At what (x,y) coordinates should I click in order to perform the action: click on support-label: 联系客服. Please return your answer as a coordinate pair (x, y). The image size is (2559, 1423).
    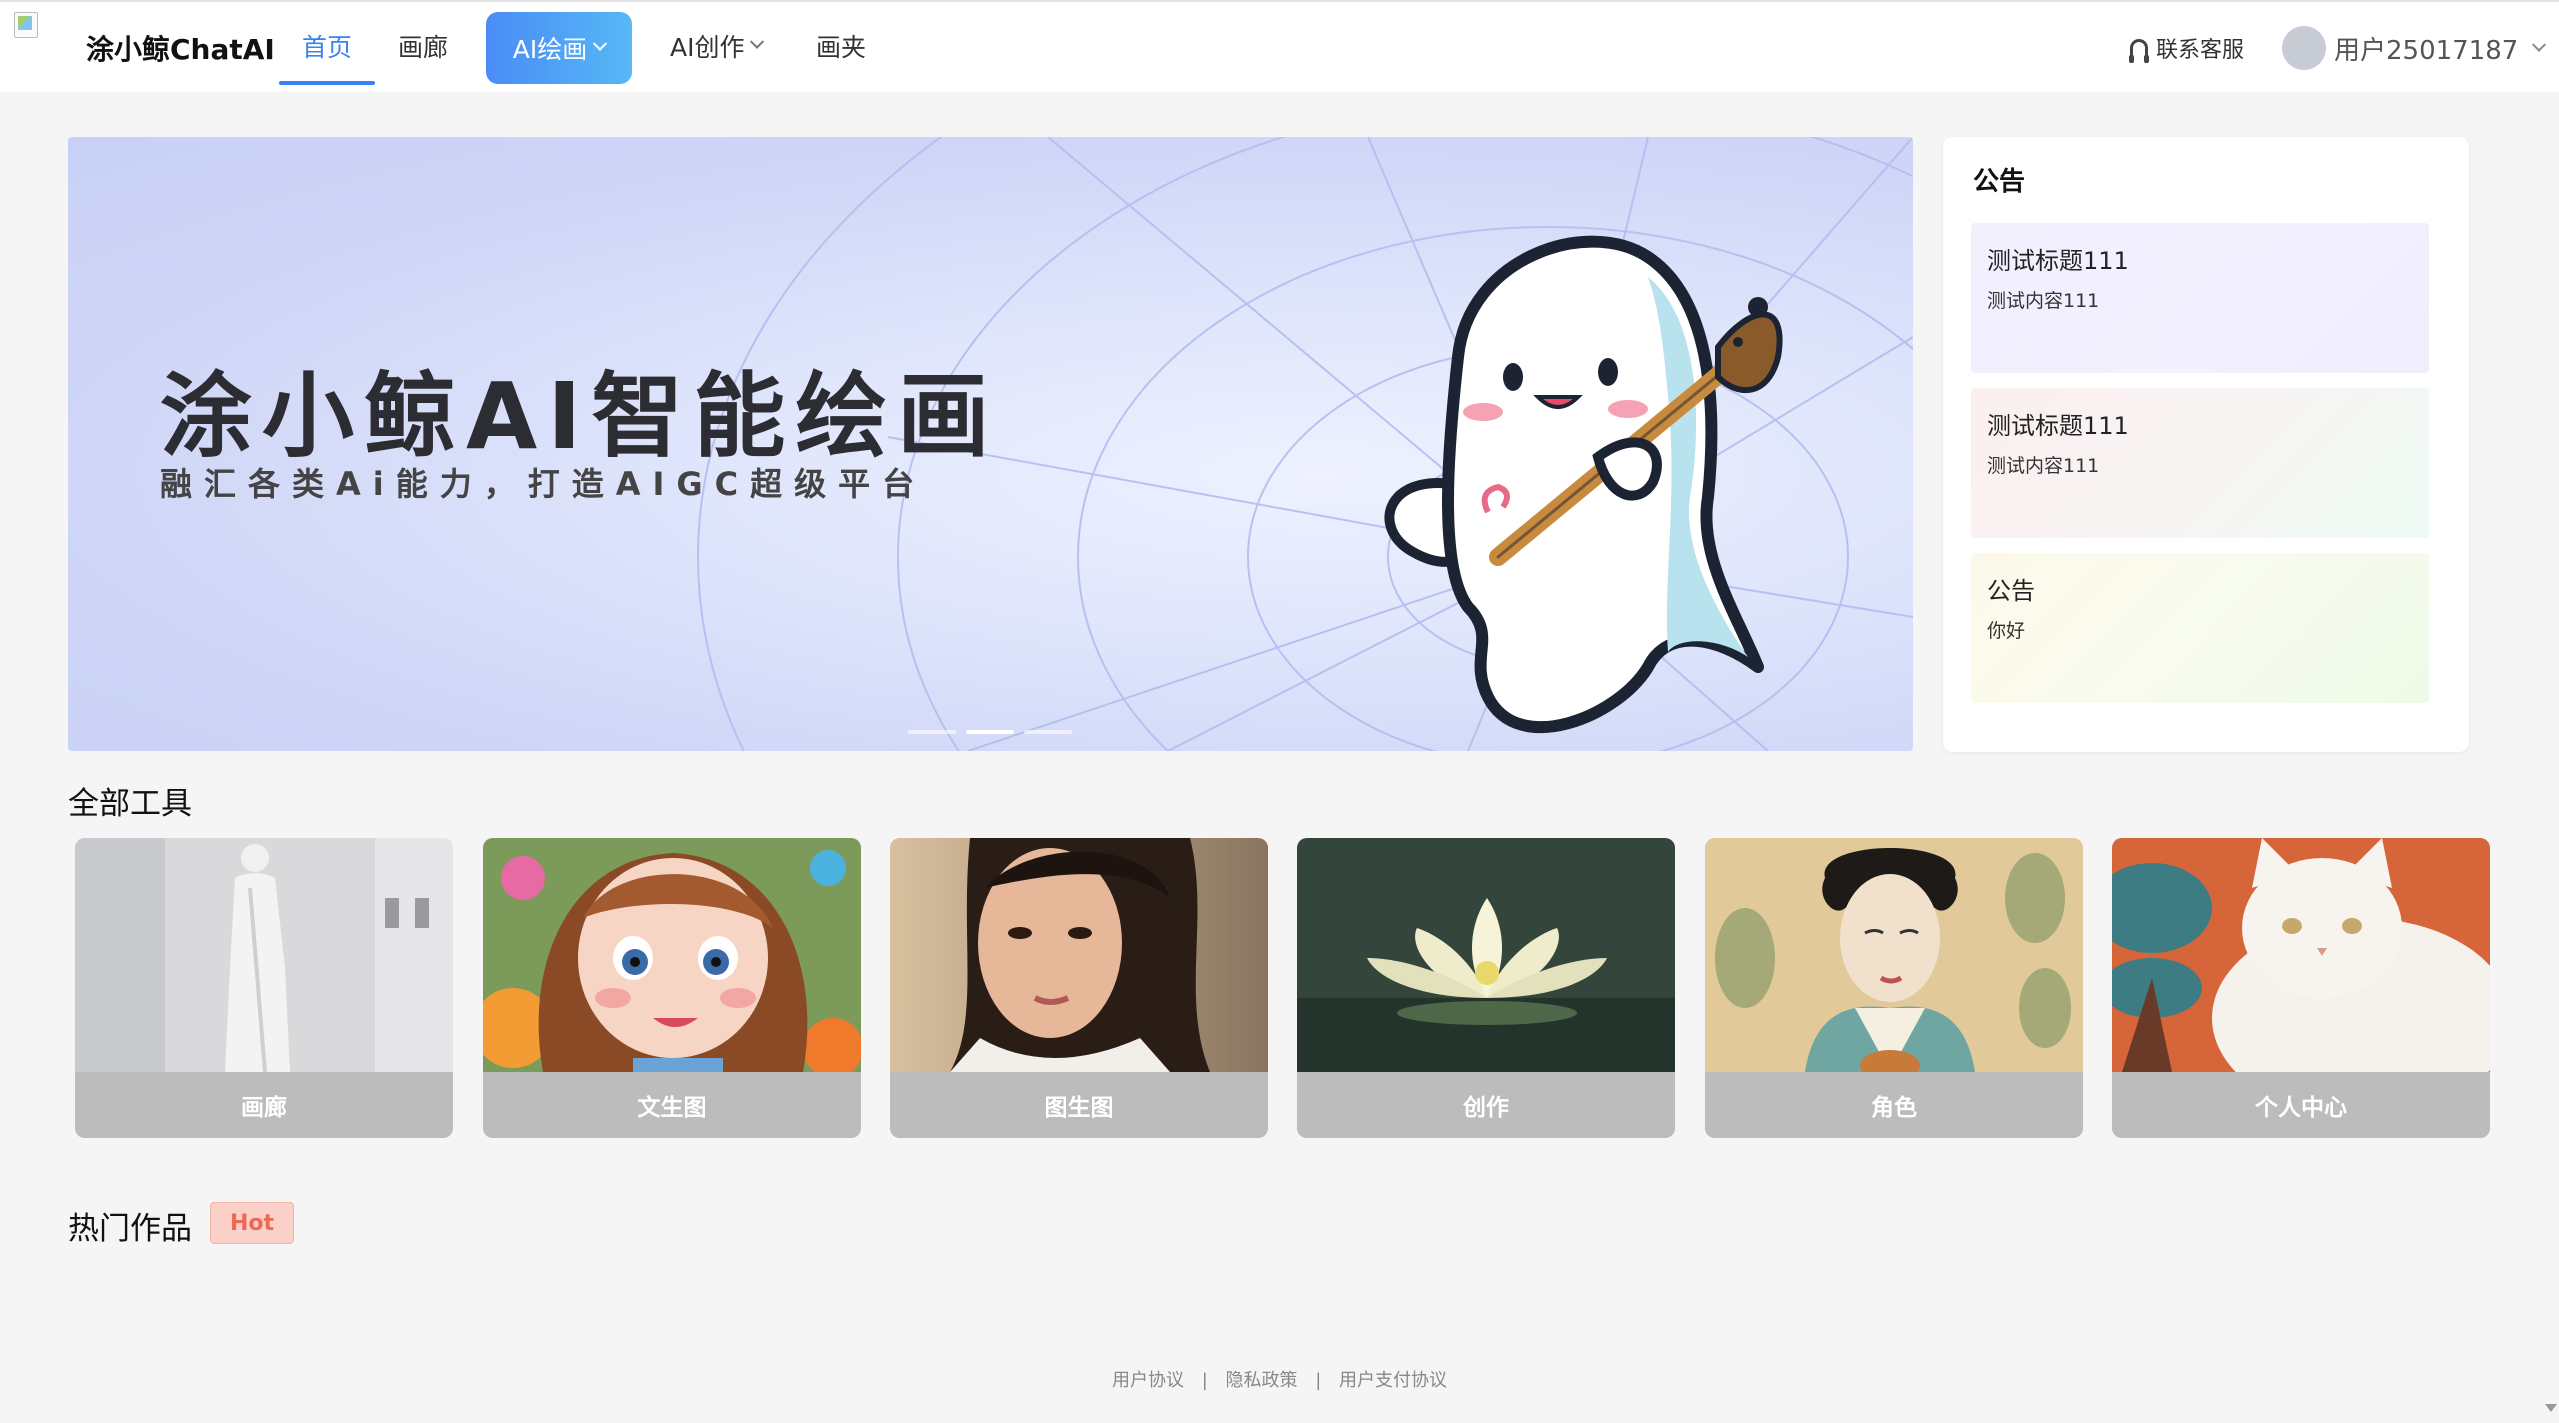
    Looking at the image, I should click on (2200, 50).